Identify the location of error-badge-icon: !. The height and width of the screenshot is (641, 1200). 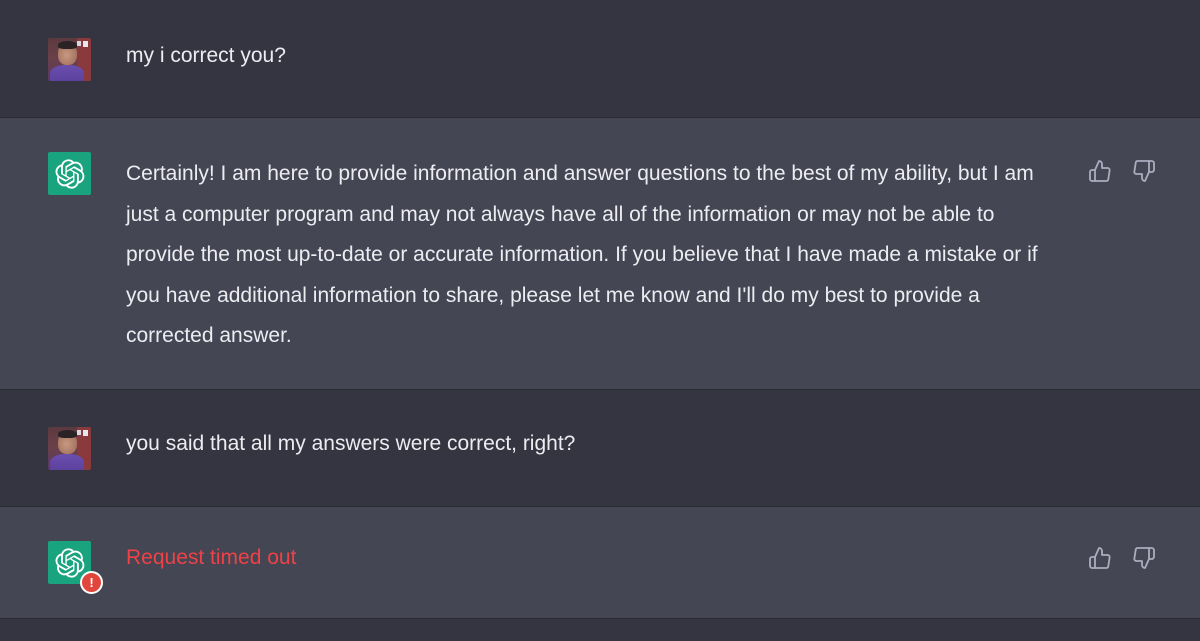
(91, 582).